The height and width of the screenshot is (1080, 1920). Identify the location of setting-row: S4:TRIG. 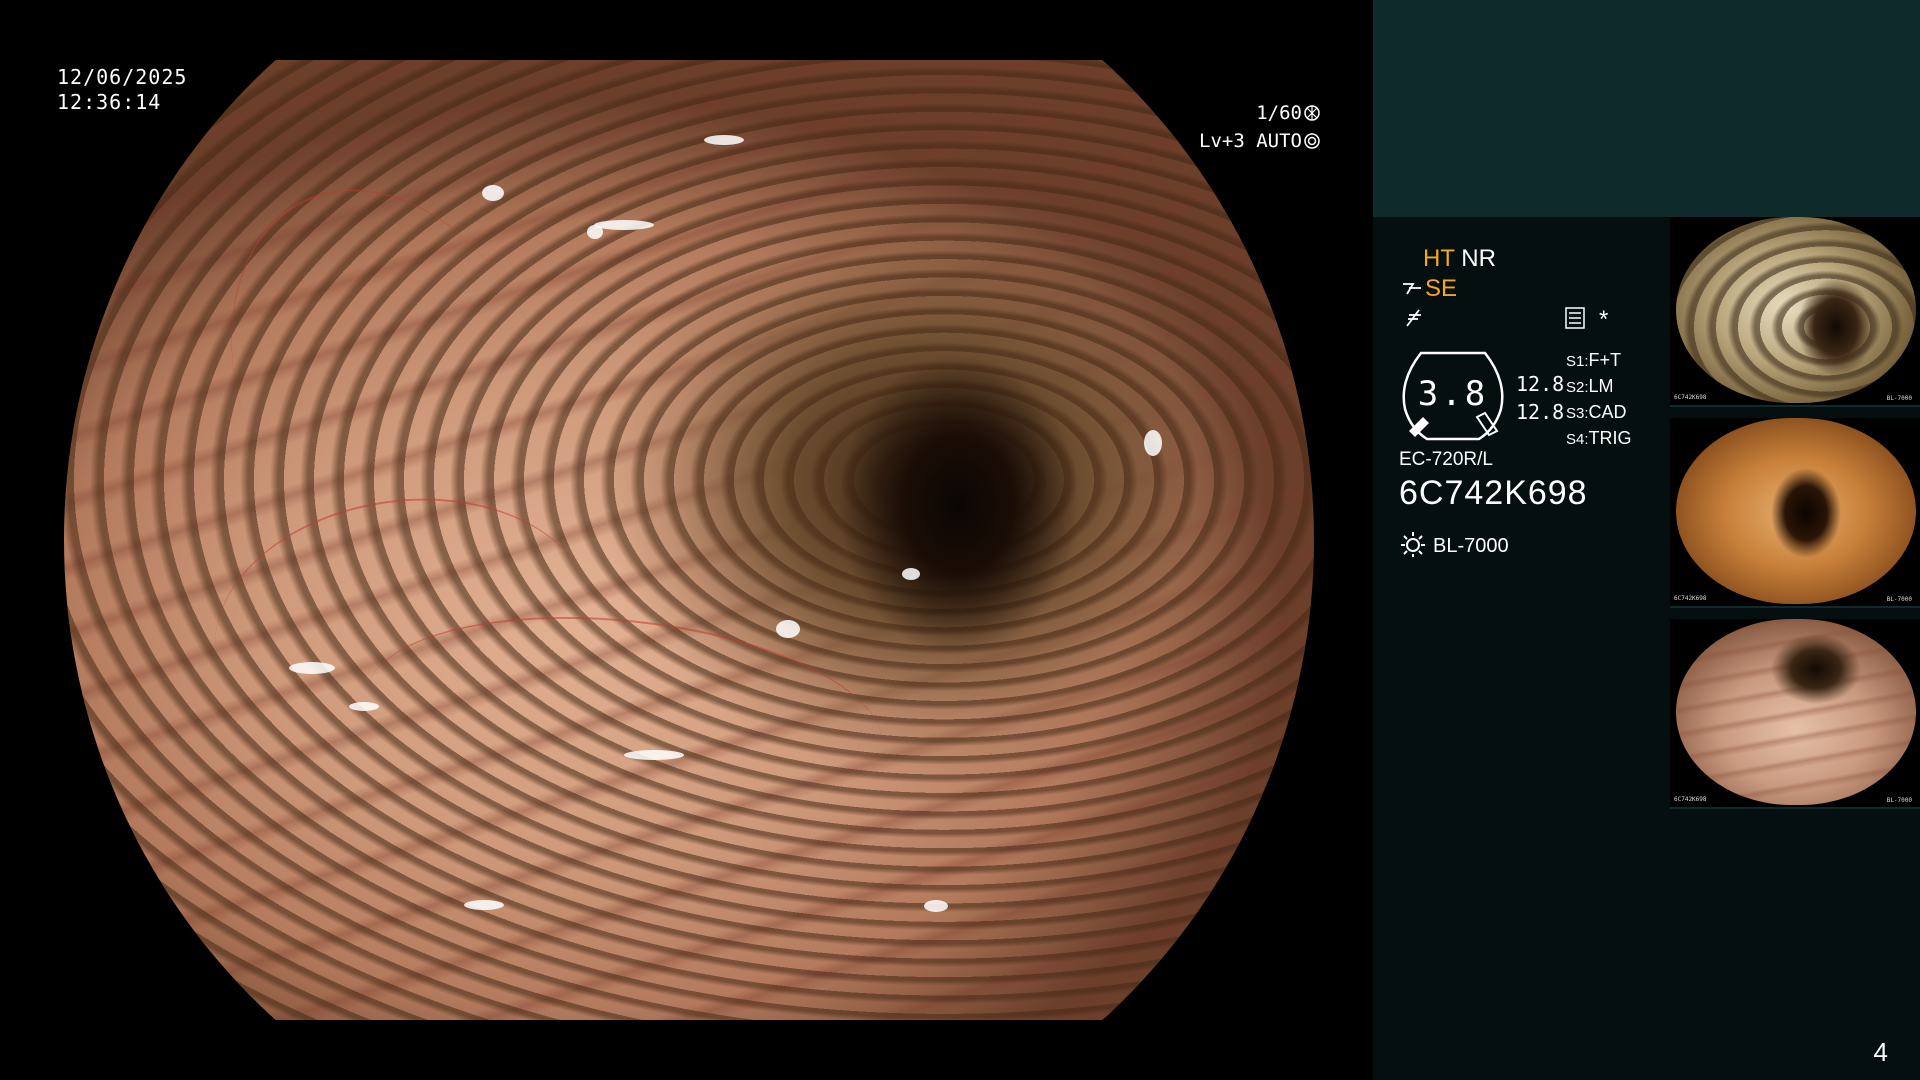
(1599, 439).